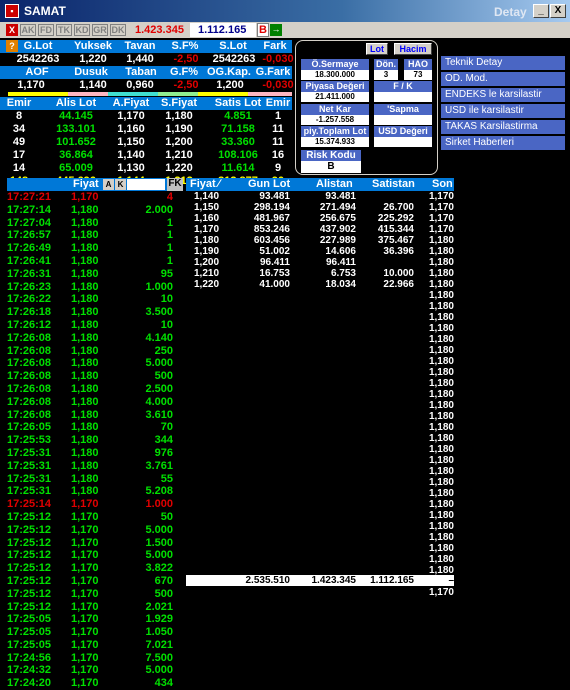 This screenshot has width=570, height=690. What do you see at coordinates (95, 197) in the screenshot?
I see `trade-row: 17:27:21 1,170 4` at bounding box center [95, 197].